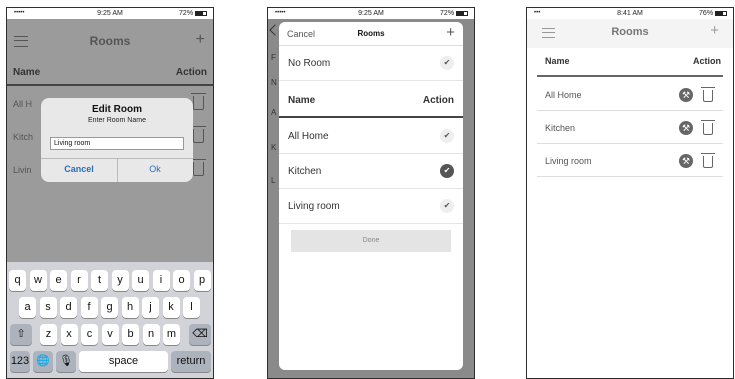  I want to click on key-i: i, so click(161, 280).